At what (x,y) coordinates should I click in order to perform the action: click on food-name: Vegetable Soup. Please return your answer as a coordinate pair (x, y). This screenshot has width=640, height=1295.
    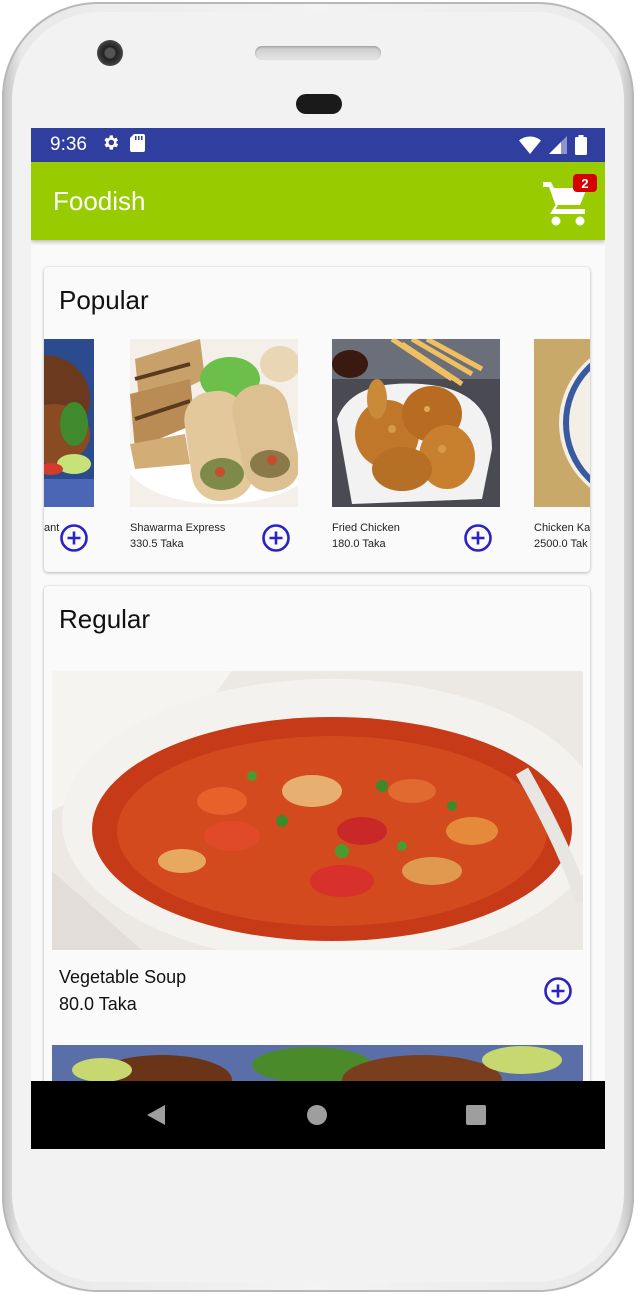
    Looking at the image, I should click on (123, 977).